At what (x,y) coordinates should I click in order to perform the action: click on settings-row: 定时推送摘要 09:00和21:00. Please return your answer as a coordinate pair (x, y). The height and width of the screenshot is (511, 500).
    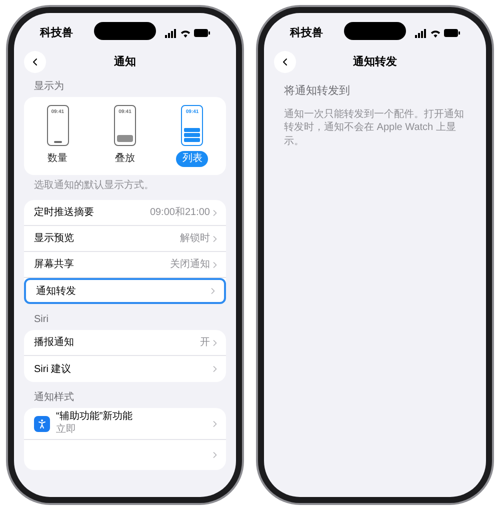
    Looking at the image, I should click on (125, 213).